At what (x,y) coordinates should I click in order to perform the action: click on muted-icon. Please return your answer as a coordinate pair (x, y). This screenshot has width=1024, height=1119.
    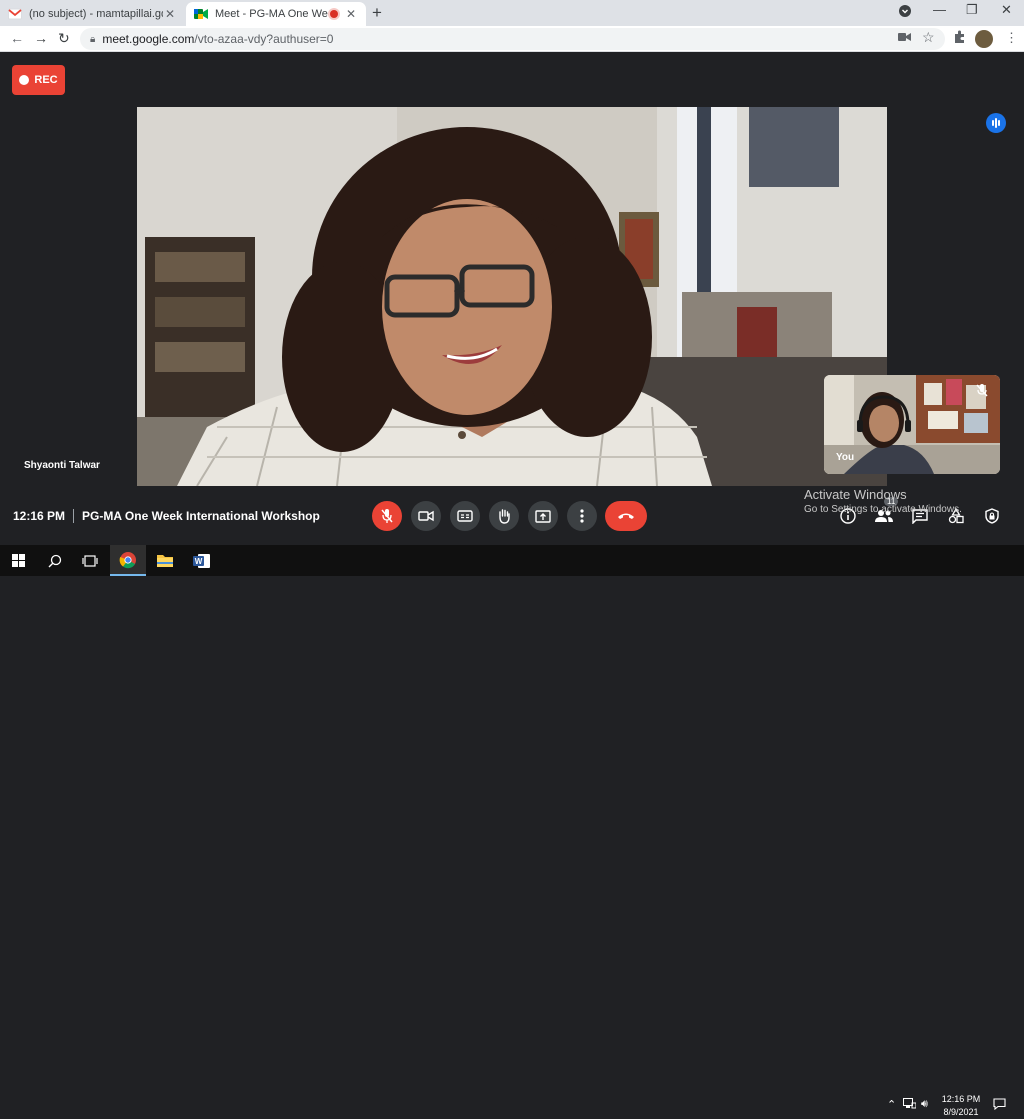
    Looking at the image, I should click on (982, 390).